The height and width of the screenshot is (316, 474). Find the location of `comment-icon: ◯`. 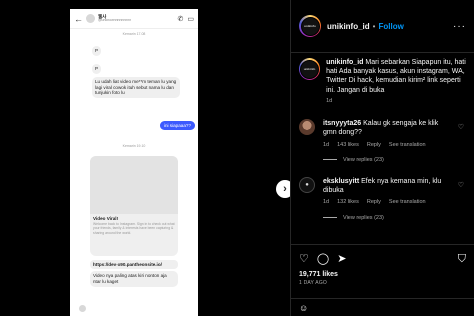

comment-icon: ◯ is located at coordinates (323, 259).